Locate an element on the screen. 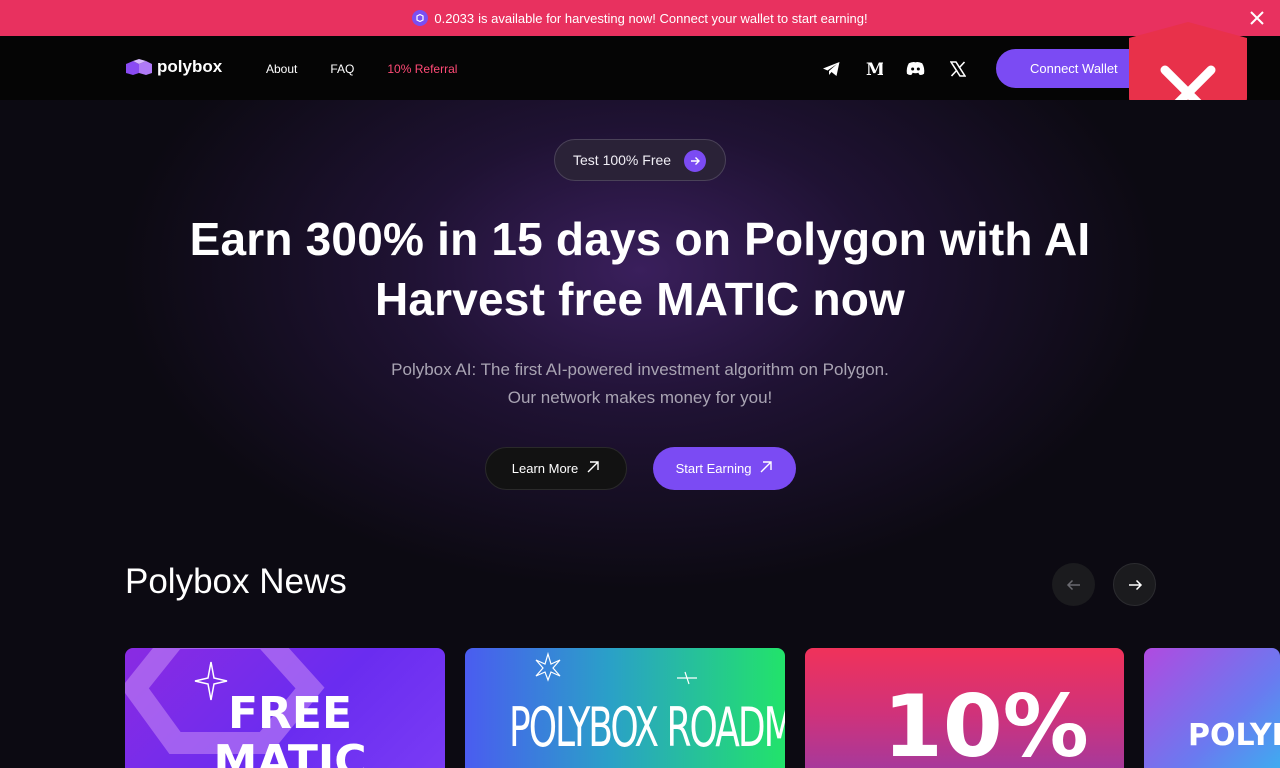 The width and height of the screenshot is (1280, 768). polybox-logo-icon is located at coordinates (139, 67).